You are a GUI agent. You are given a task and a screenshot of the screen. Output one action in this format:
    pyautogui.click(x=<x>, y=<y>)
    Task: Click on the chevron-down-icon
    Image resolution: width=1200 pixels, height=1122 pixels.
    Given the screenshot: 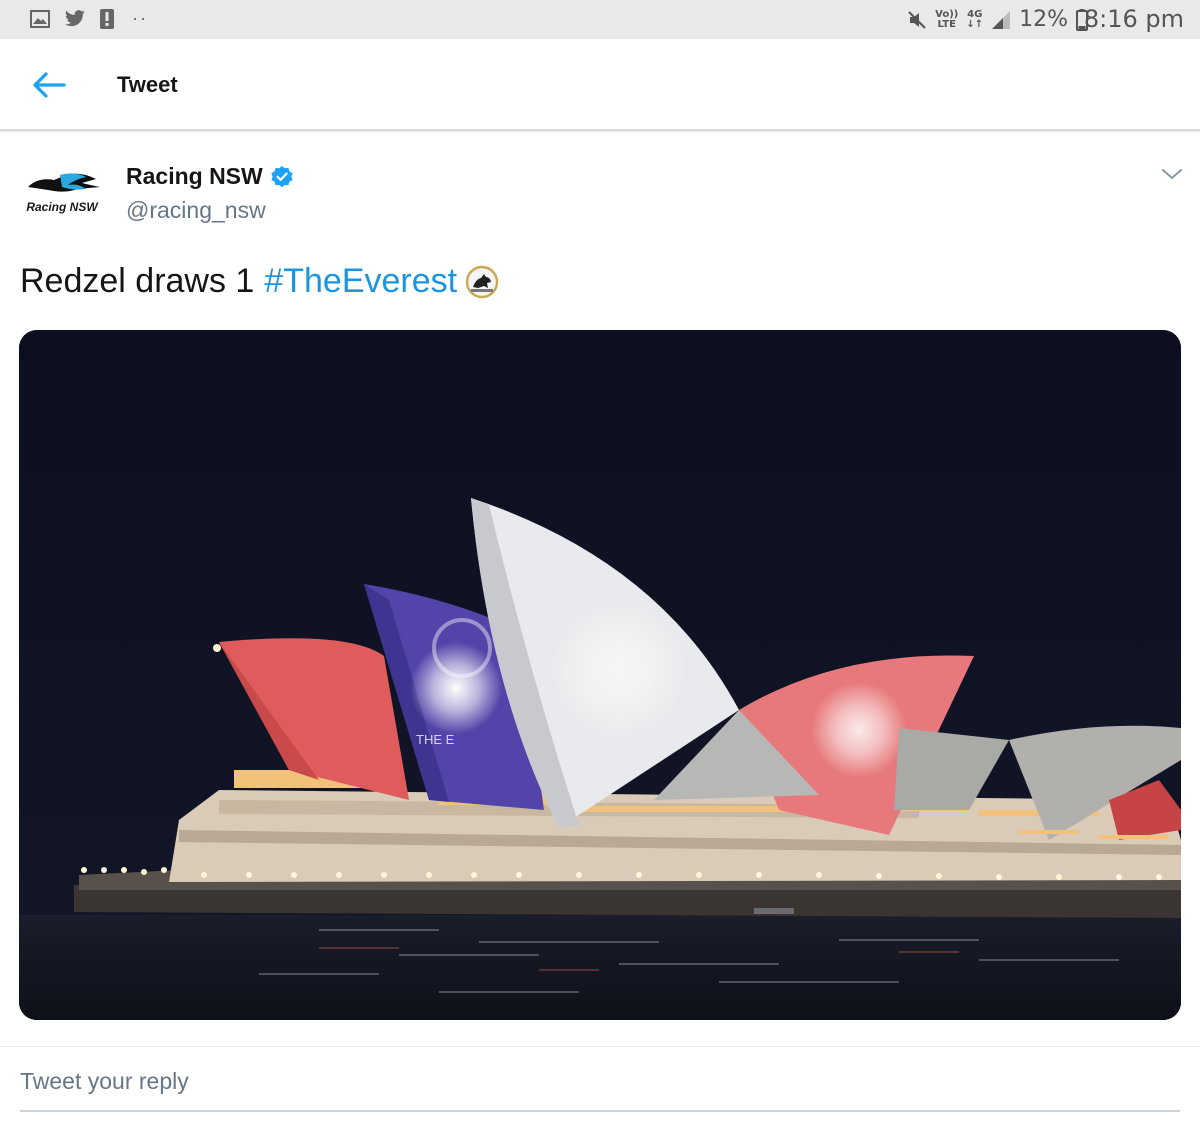 What is the action you would take?
    pyautogui.click(x=1172, y=174)
    